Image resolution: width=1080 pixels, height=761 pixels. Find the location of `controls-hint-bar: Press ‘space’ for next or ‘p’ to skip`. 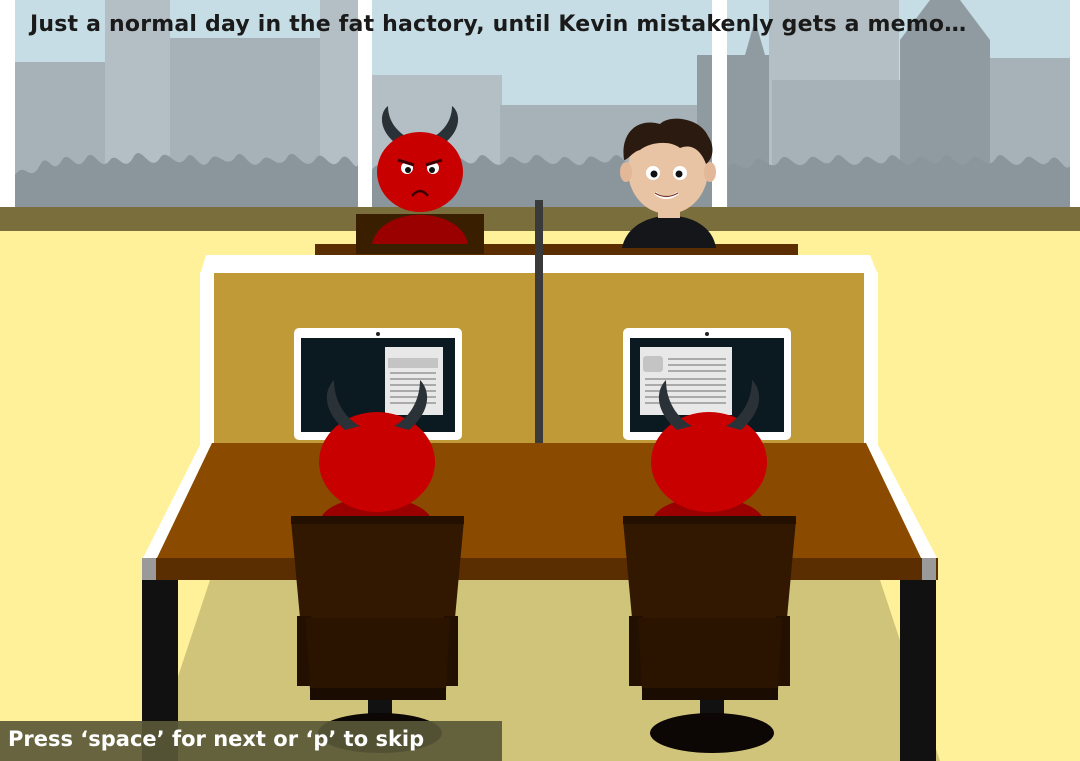

controls-hint-bar: Press ‘space’ for next or ‘p’ to skip is located at coordinates (251, 741).